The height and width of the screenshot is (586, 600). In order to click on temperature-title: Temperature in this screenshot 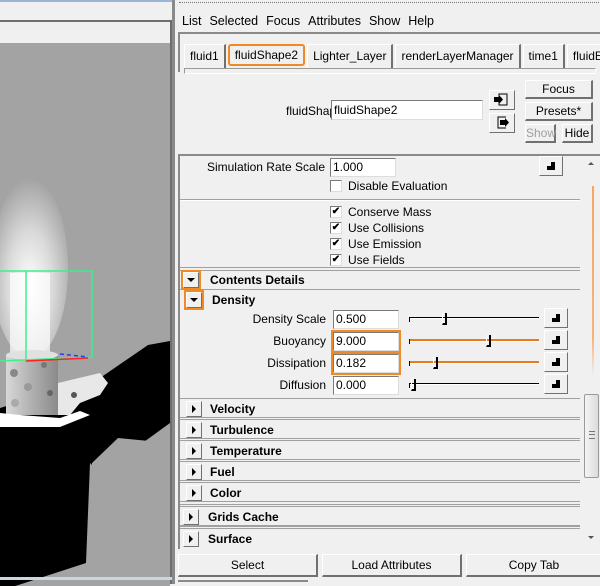, I will do `click(246, 451)`.